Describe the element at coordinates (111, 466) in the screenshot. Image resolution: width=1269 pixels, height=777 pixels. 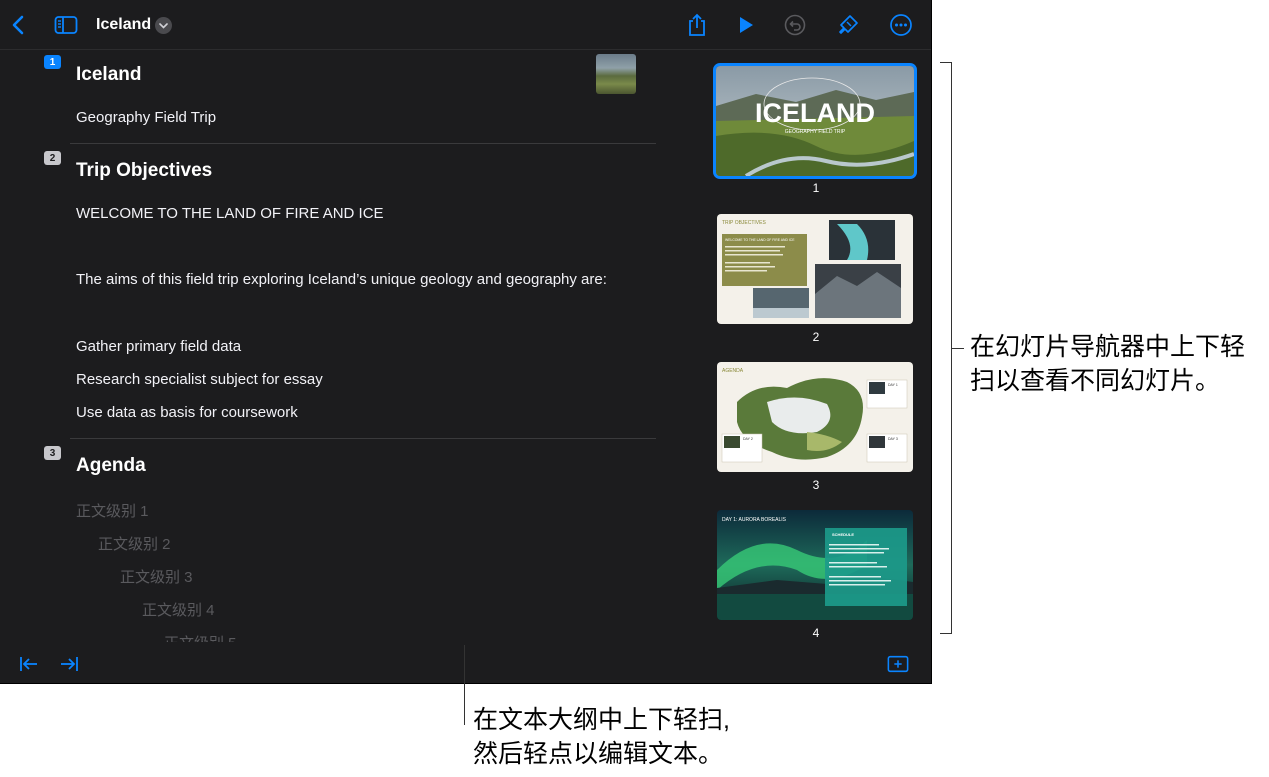
I see `outline-slide-title: Agenda` at that location.